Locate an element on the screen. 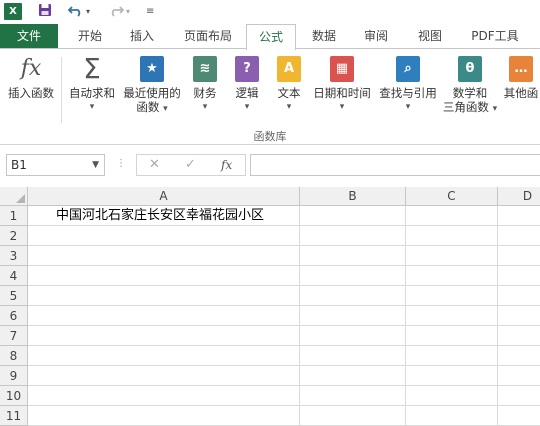 This screenshot has width=540, height=426. lookup-reference-button: ⌕ 查找与引用 ▾ is located at coordinates (408, 83).